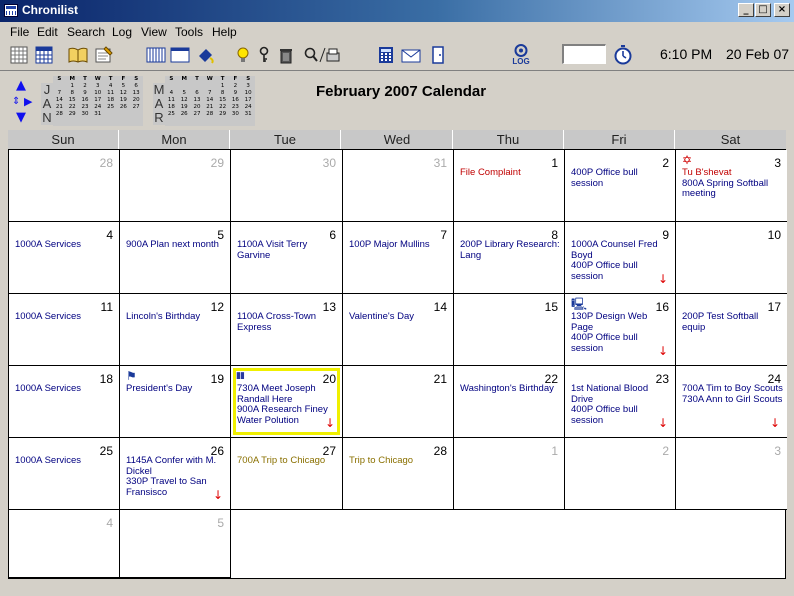 Image resolution: width=794 pixels, height=596 pixels. I want to click on mini-calendar-day: 12, so click(184, 100).